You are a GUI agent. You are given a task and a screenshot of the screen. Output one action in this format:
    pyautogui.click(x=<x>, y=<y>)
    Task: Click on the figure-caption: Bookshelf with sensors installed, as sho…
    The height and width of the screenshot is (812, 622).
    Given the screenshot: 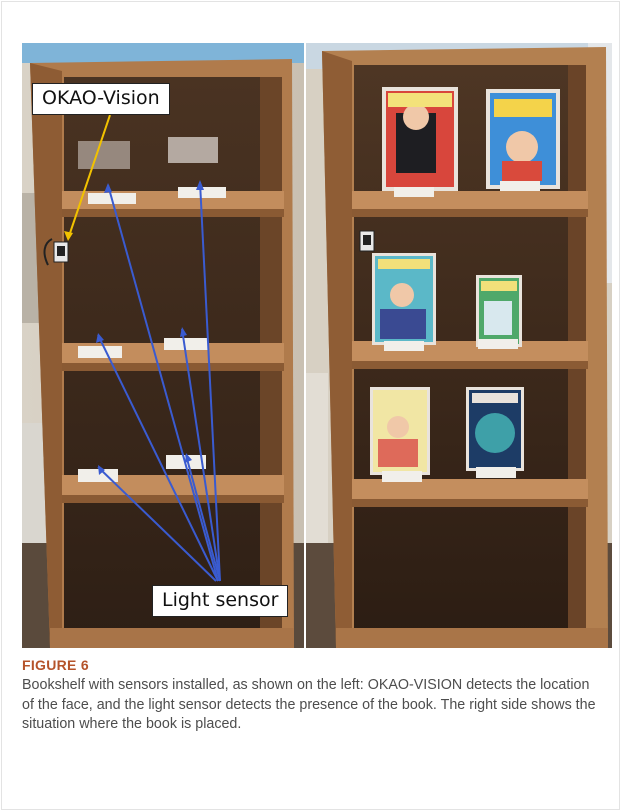 What is the action you would take?
    pyautogui.click(x=309, y=705)
    